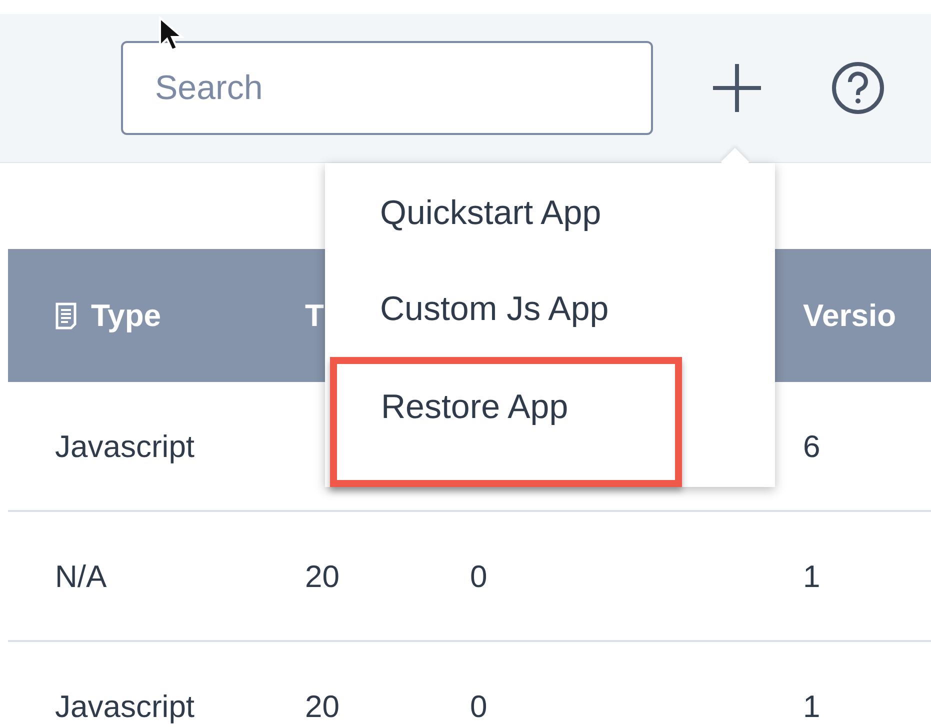 The width and height of the screenshot is (931, 727). I want to click on menu-item: Restore App, so click(506, 422).